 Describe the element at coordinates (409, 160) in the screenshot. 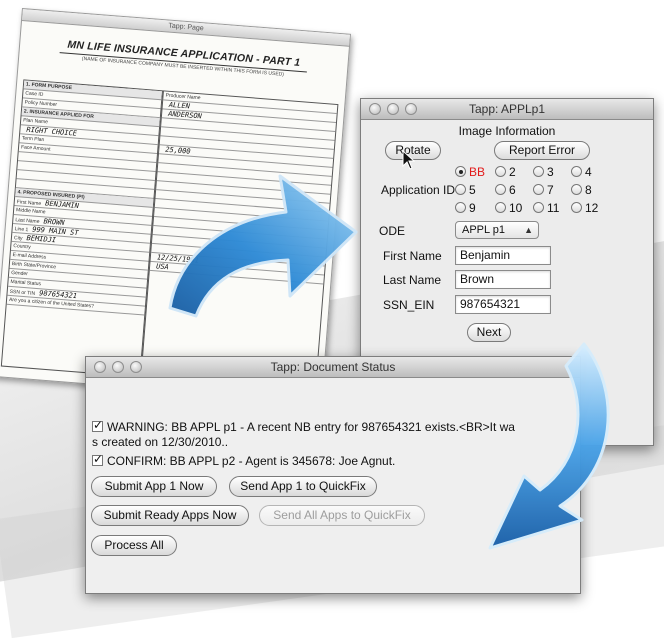

I see `mouse-pointer-icon` at that location.